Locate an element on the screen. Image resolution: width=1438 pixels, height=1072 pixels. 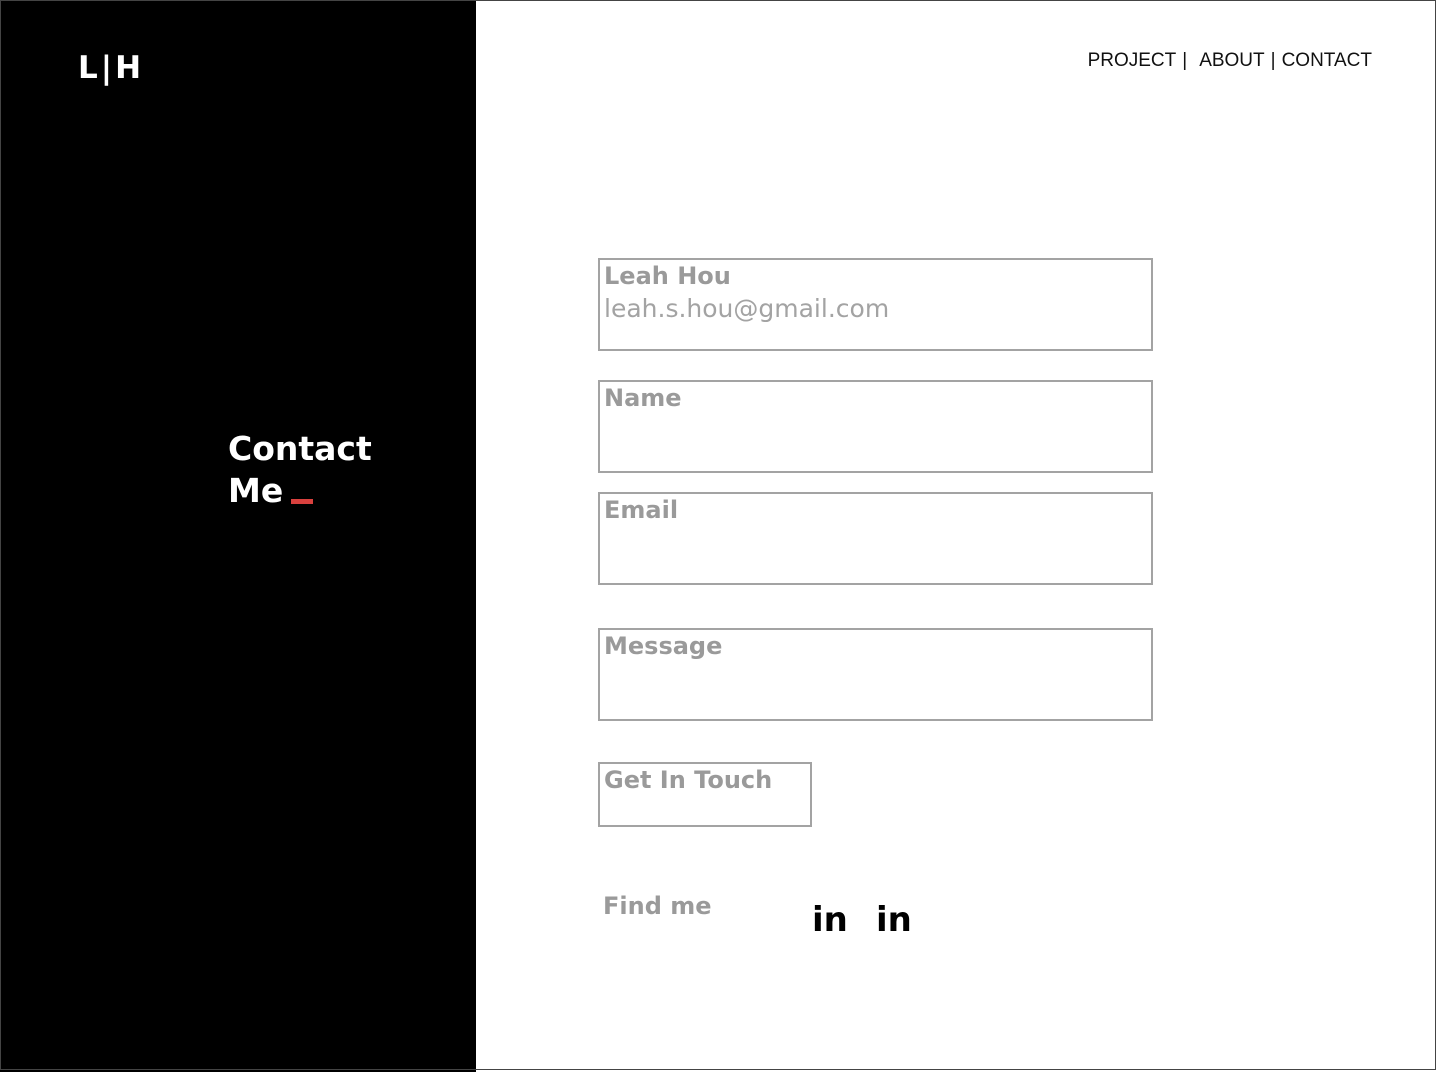
nav-link-about: ABOUT is located at coordinates (1231, 61).